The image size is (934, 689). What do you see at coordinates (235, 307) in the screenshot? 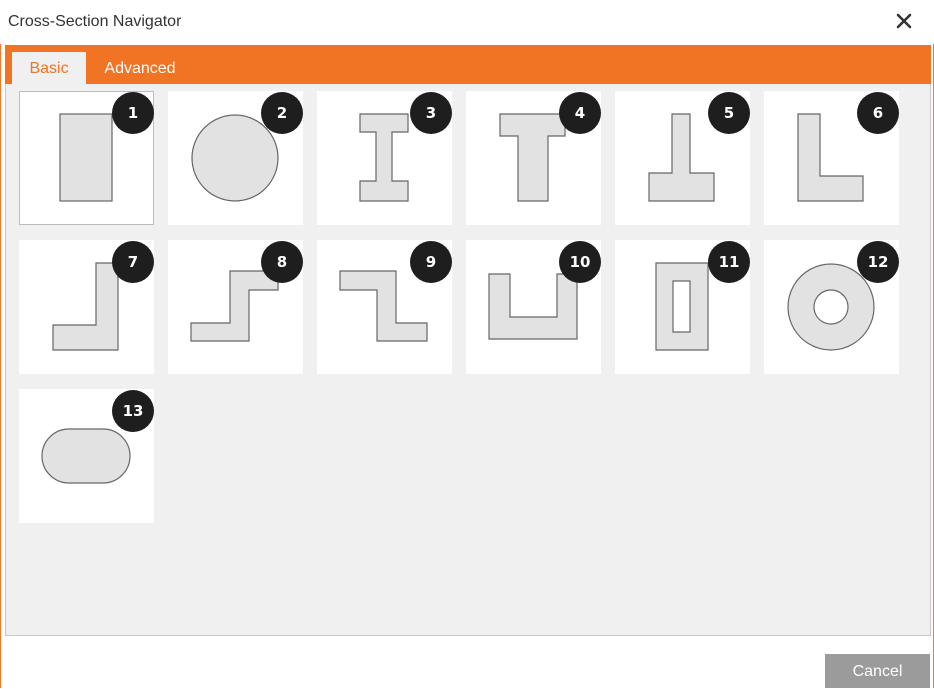
I see `section-tile-8: 8` at bounding box center [235, 307].